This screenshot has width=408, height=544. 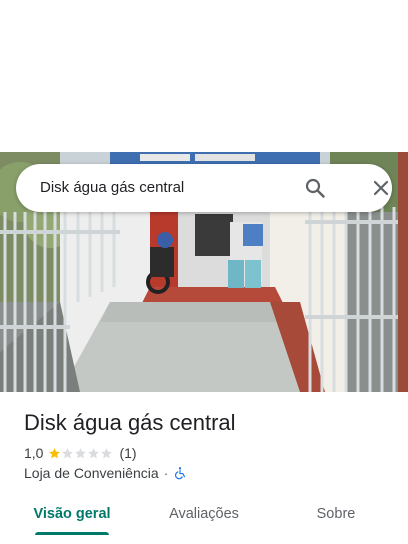 I want to click on tab-reviews: Avaliações, so click(x=204, y=514).